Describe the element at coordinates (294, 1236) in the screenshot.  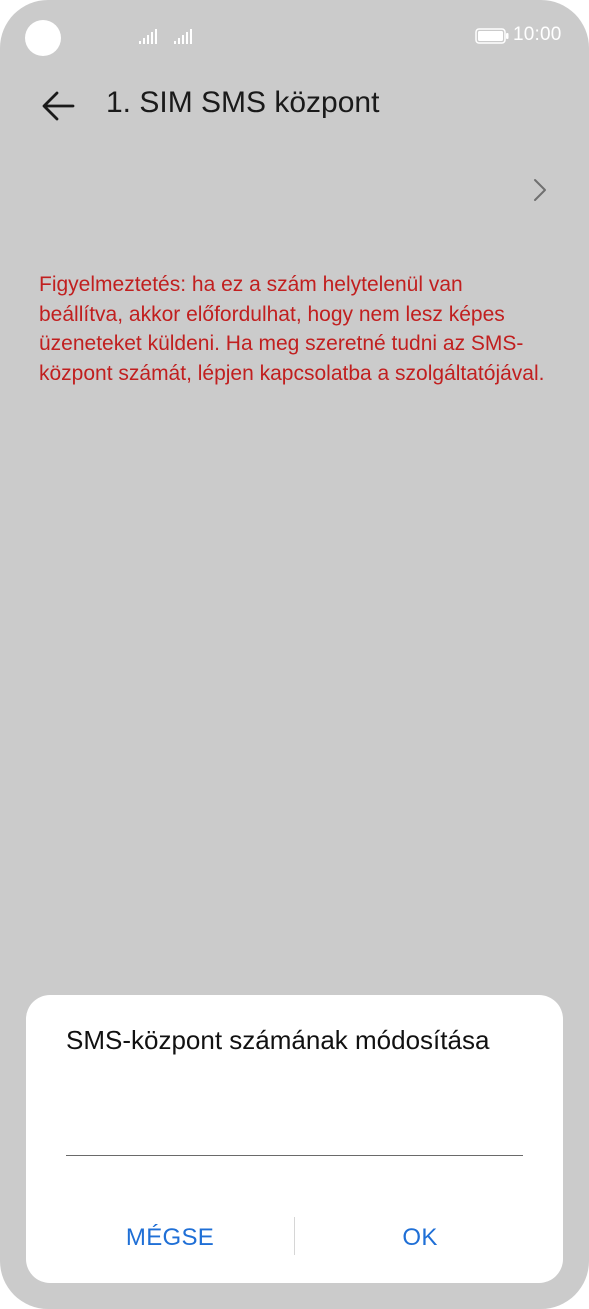
I see `button-divider` at that location.